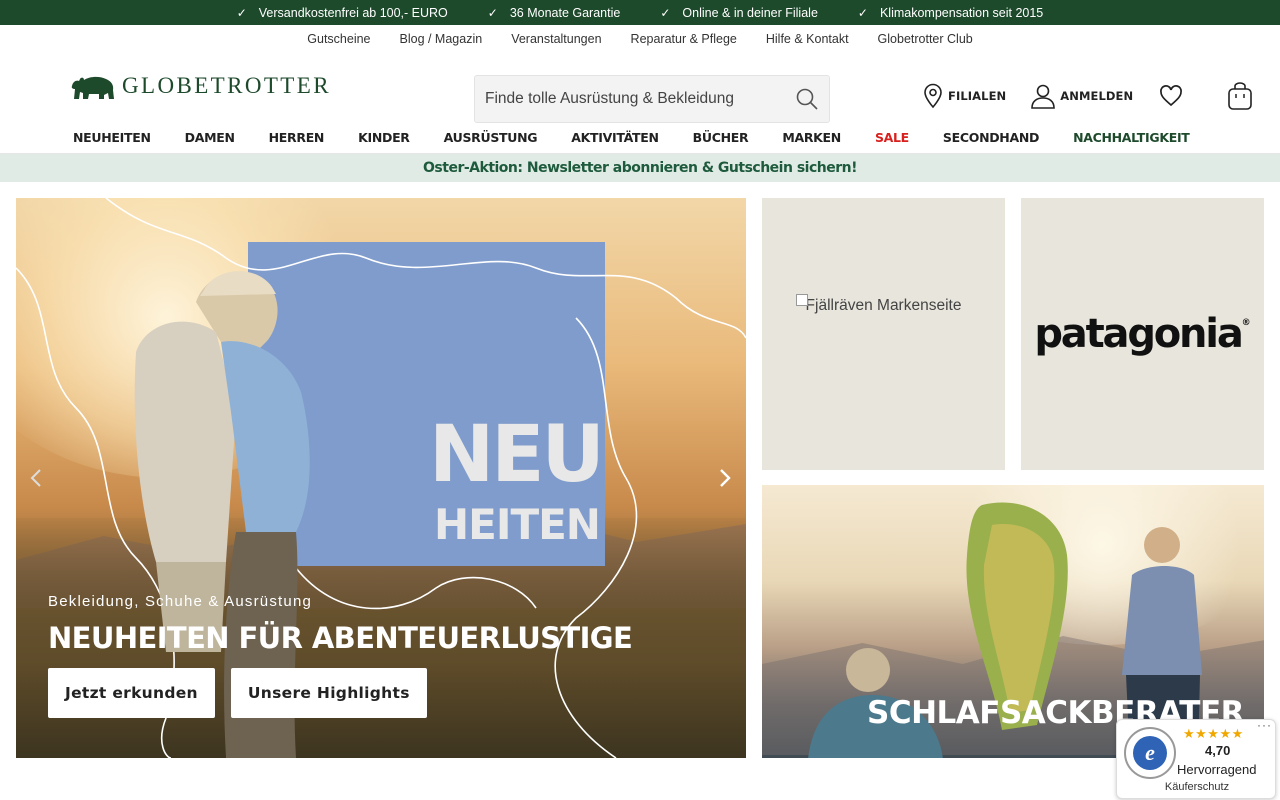 The width and height of the screenshot is (1280, 800). Describe the element at coordinates (802, 300) in the screenshot. I see `broken-image-icon` at that location.